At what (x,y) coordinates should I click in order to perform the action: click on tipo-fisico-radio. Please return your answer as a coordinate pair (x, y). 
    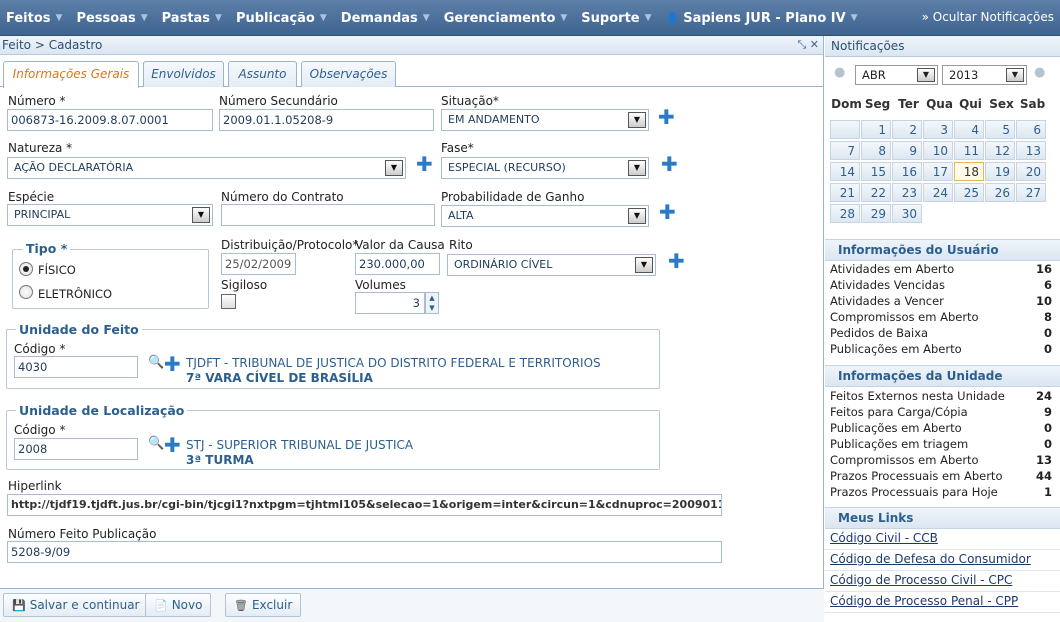
    Looking at the image, I should click on (26, 269).